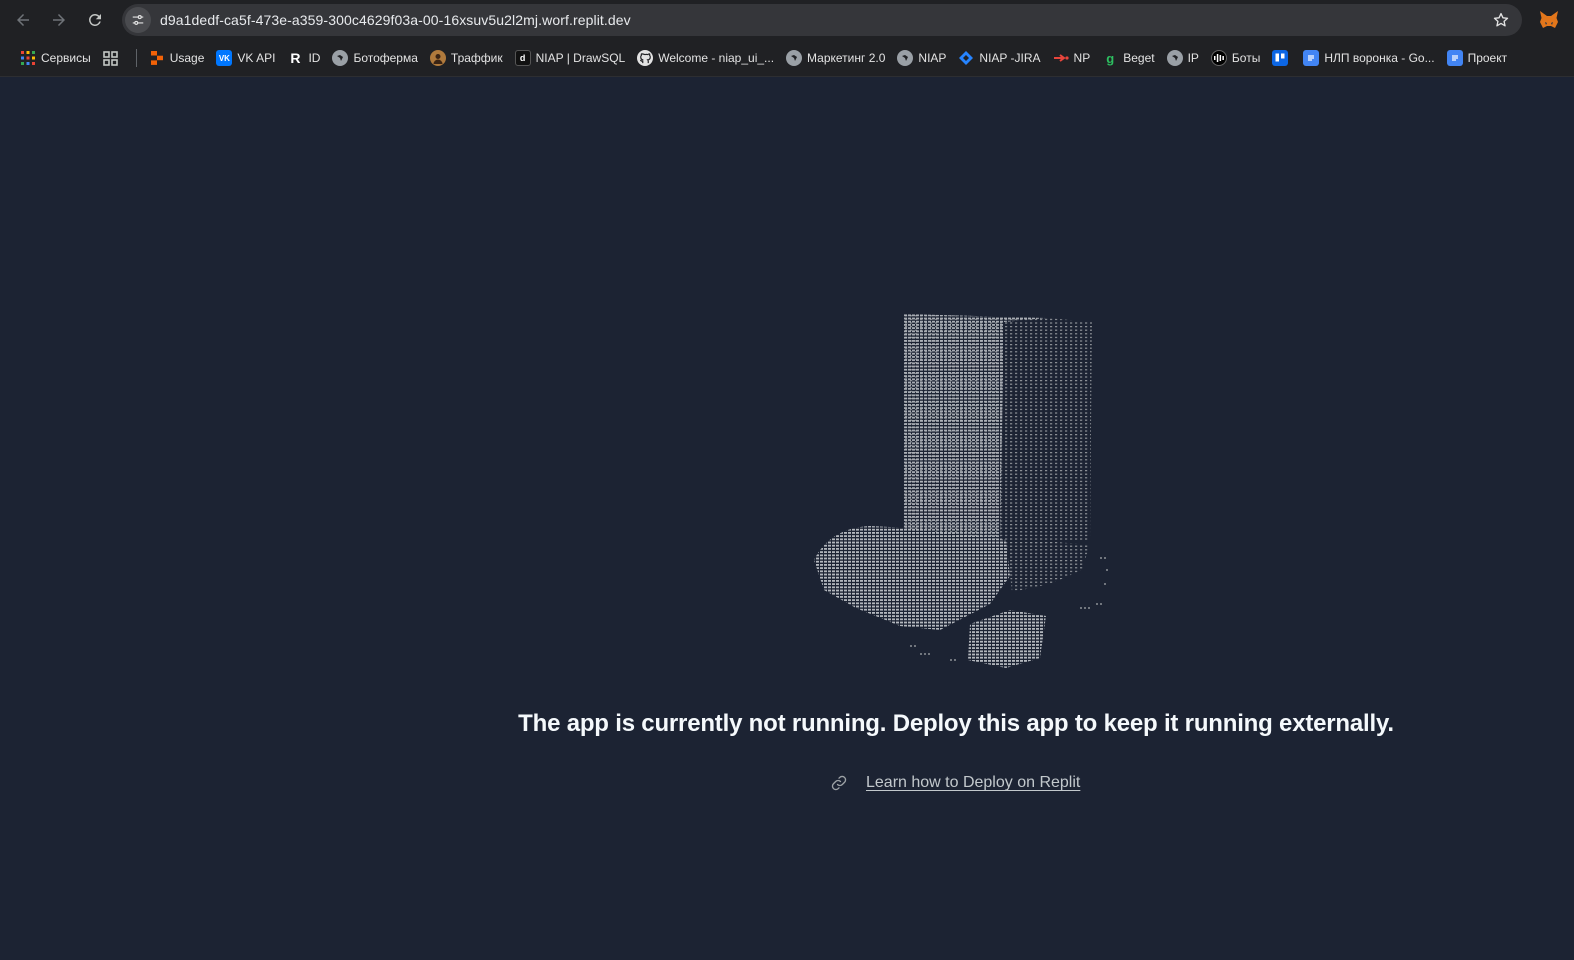  I want to click on bookmark-marketing: Маркетинг 2.0, so click(837, 58).